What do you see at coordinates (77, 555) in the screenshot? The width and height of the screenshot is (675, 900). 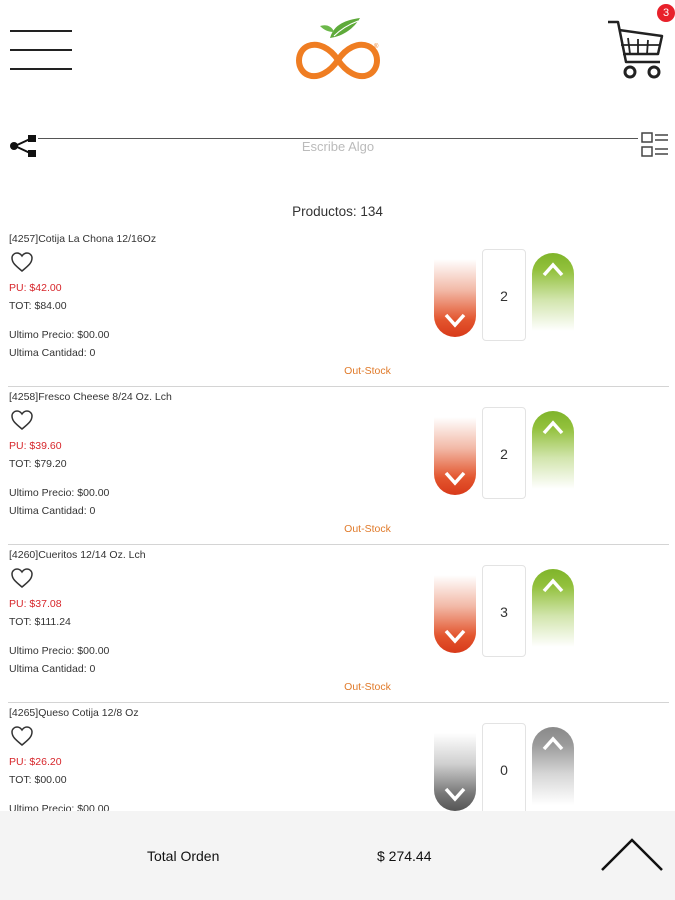 I see `product-code-name: [4260]Cueritos 12/14 Oz. Lch` at bounding box center [77, 555].